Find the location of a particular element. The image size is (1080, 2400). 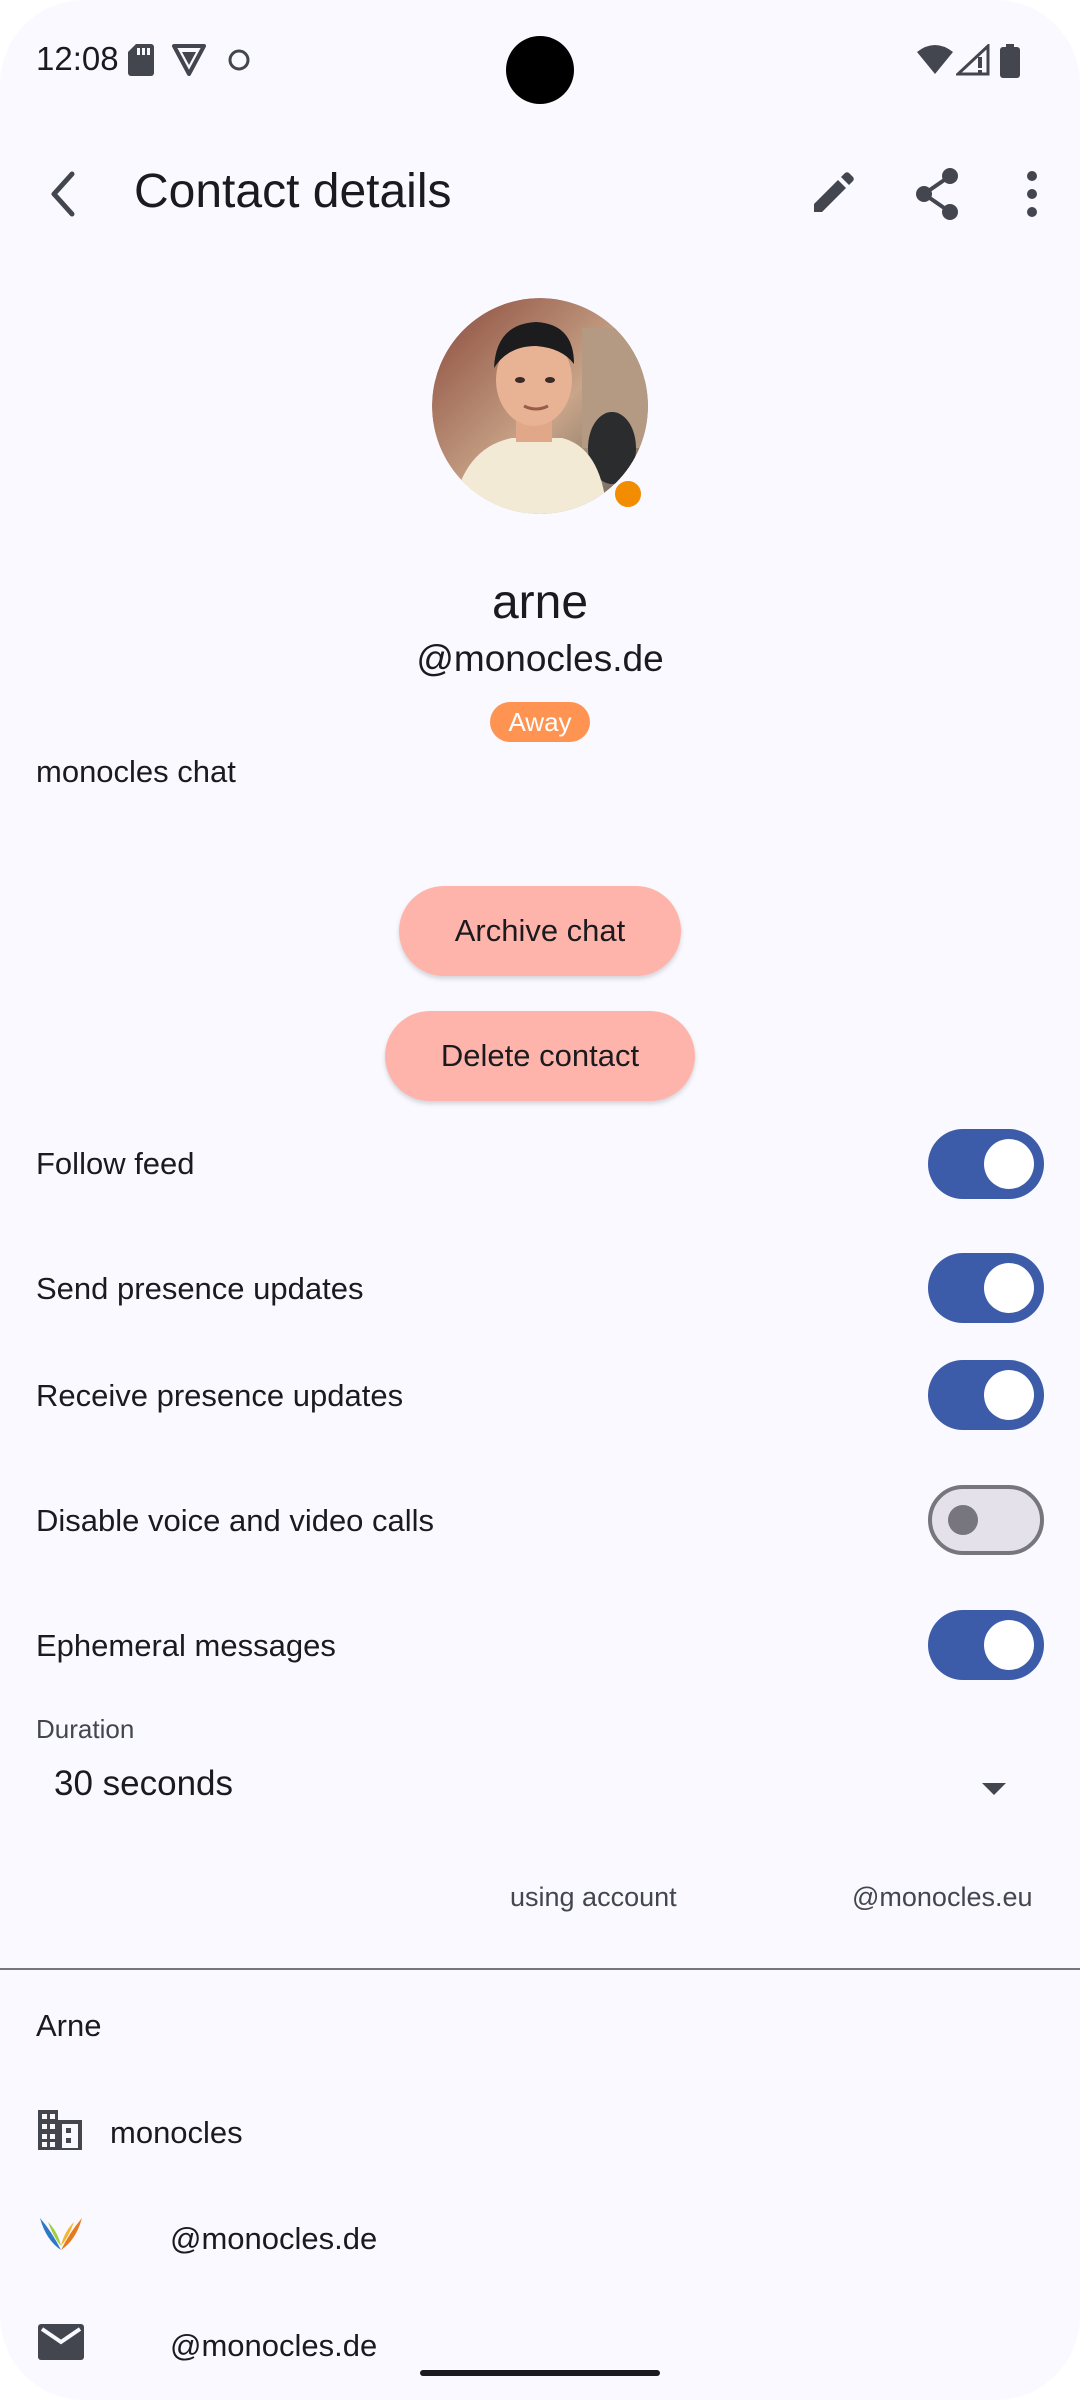

back-arrow-icon is located at coordinates (64, 194).